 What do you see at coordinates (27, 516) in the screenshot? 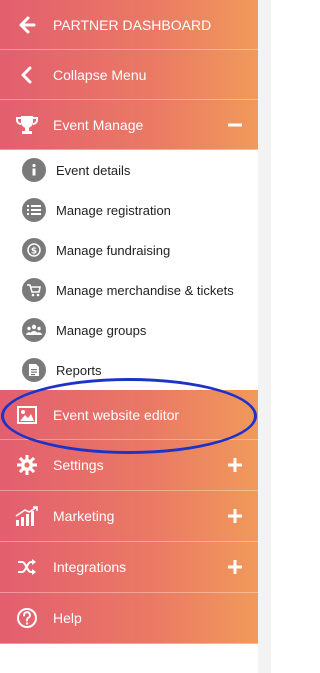
I see `chart-growth-icon` at bounding box center [27, 516].